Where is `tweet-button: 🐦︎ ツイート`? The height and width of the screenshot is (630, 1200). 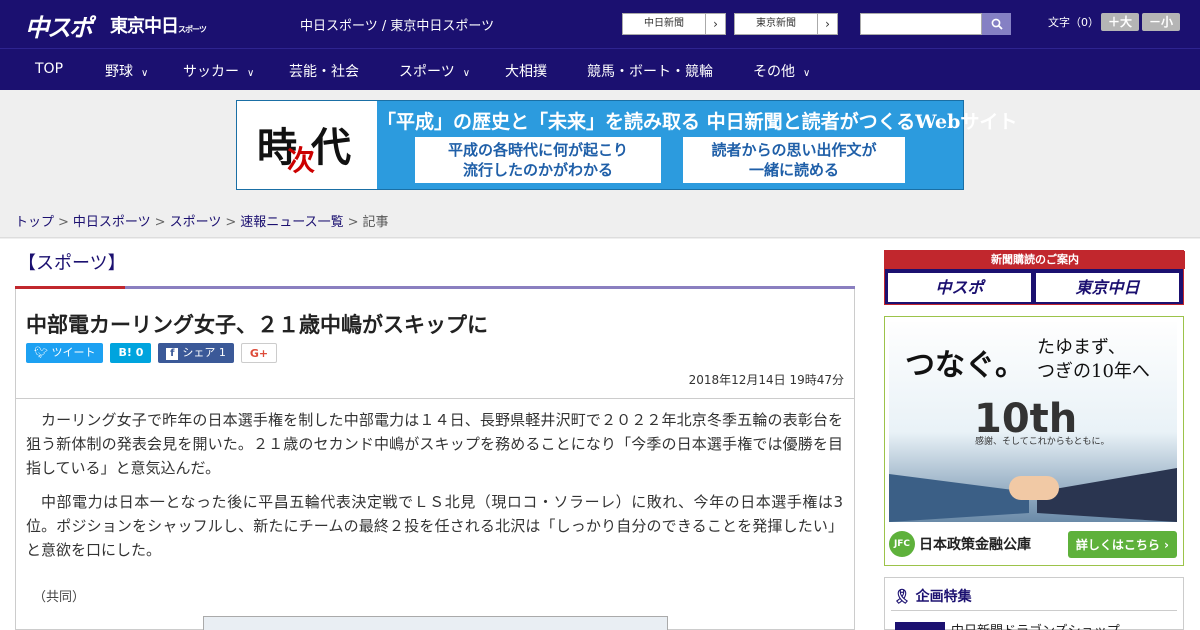 tweet-button: 🐦︎ ツイート is located at coordinates (65, 353).